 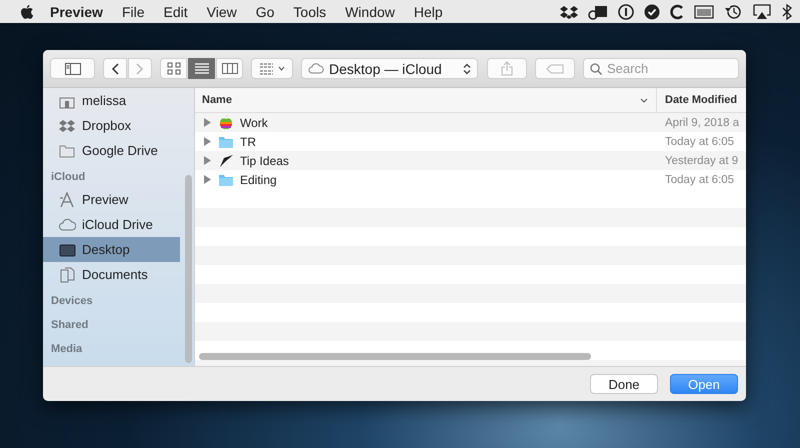 What do you see at coordinates (428, 12) in the screenshot?
I see `menu-item: Help` at bounding box center [428, 12].